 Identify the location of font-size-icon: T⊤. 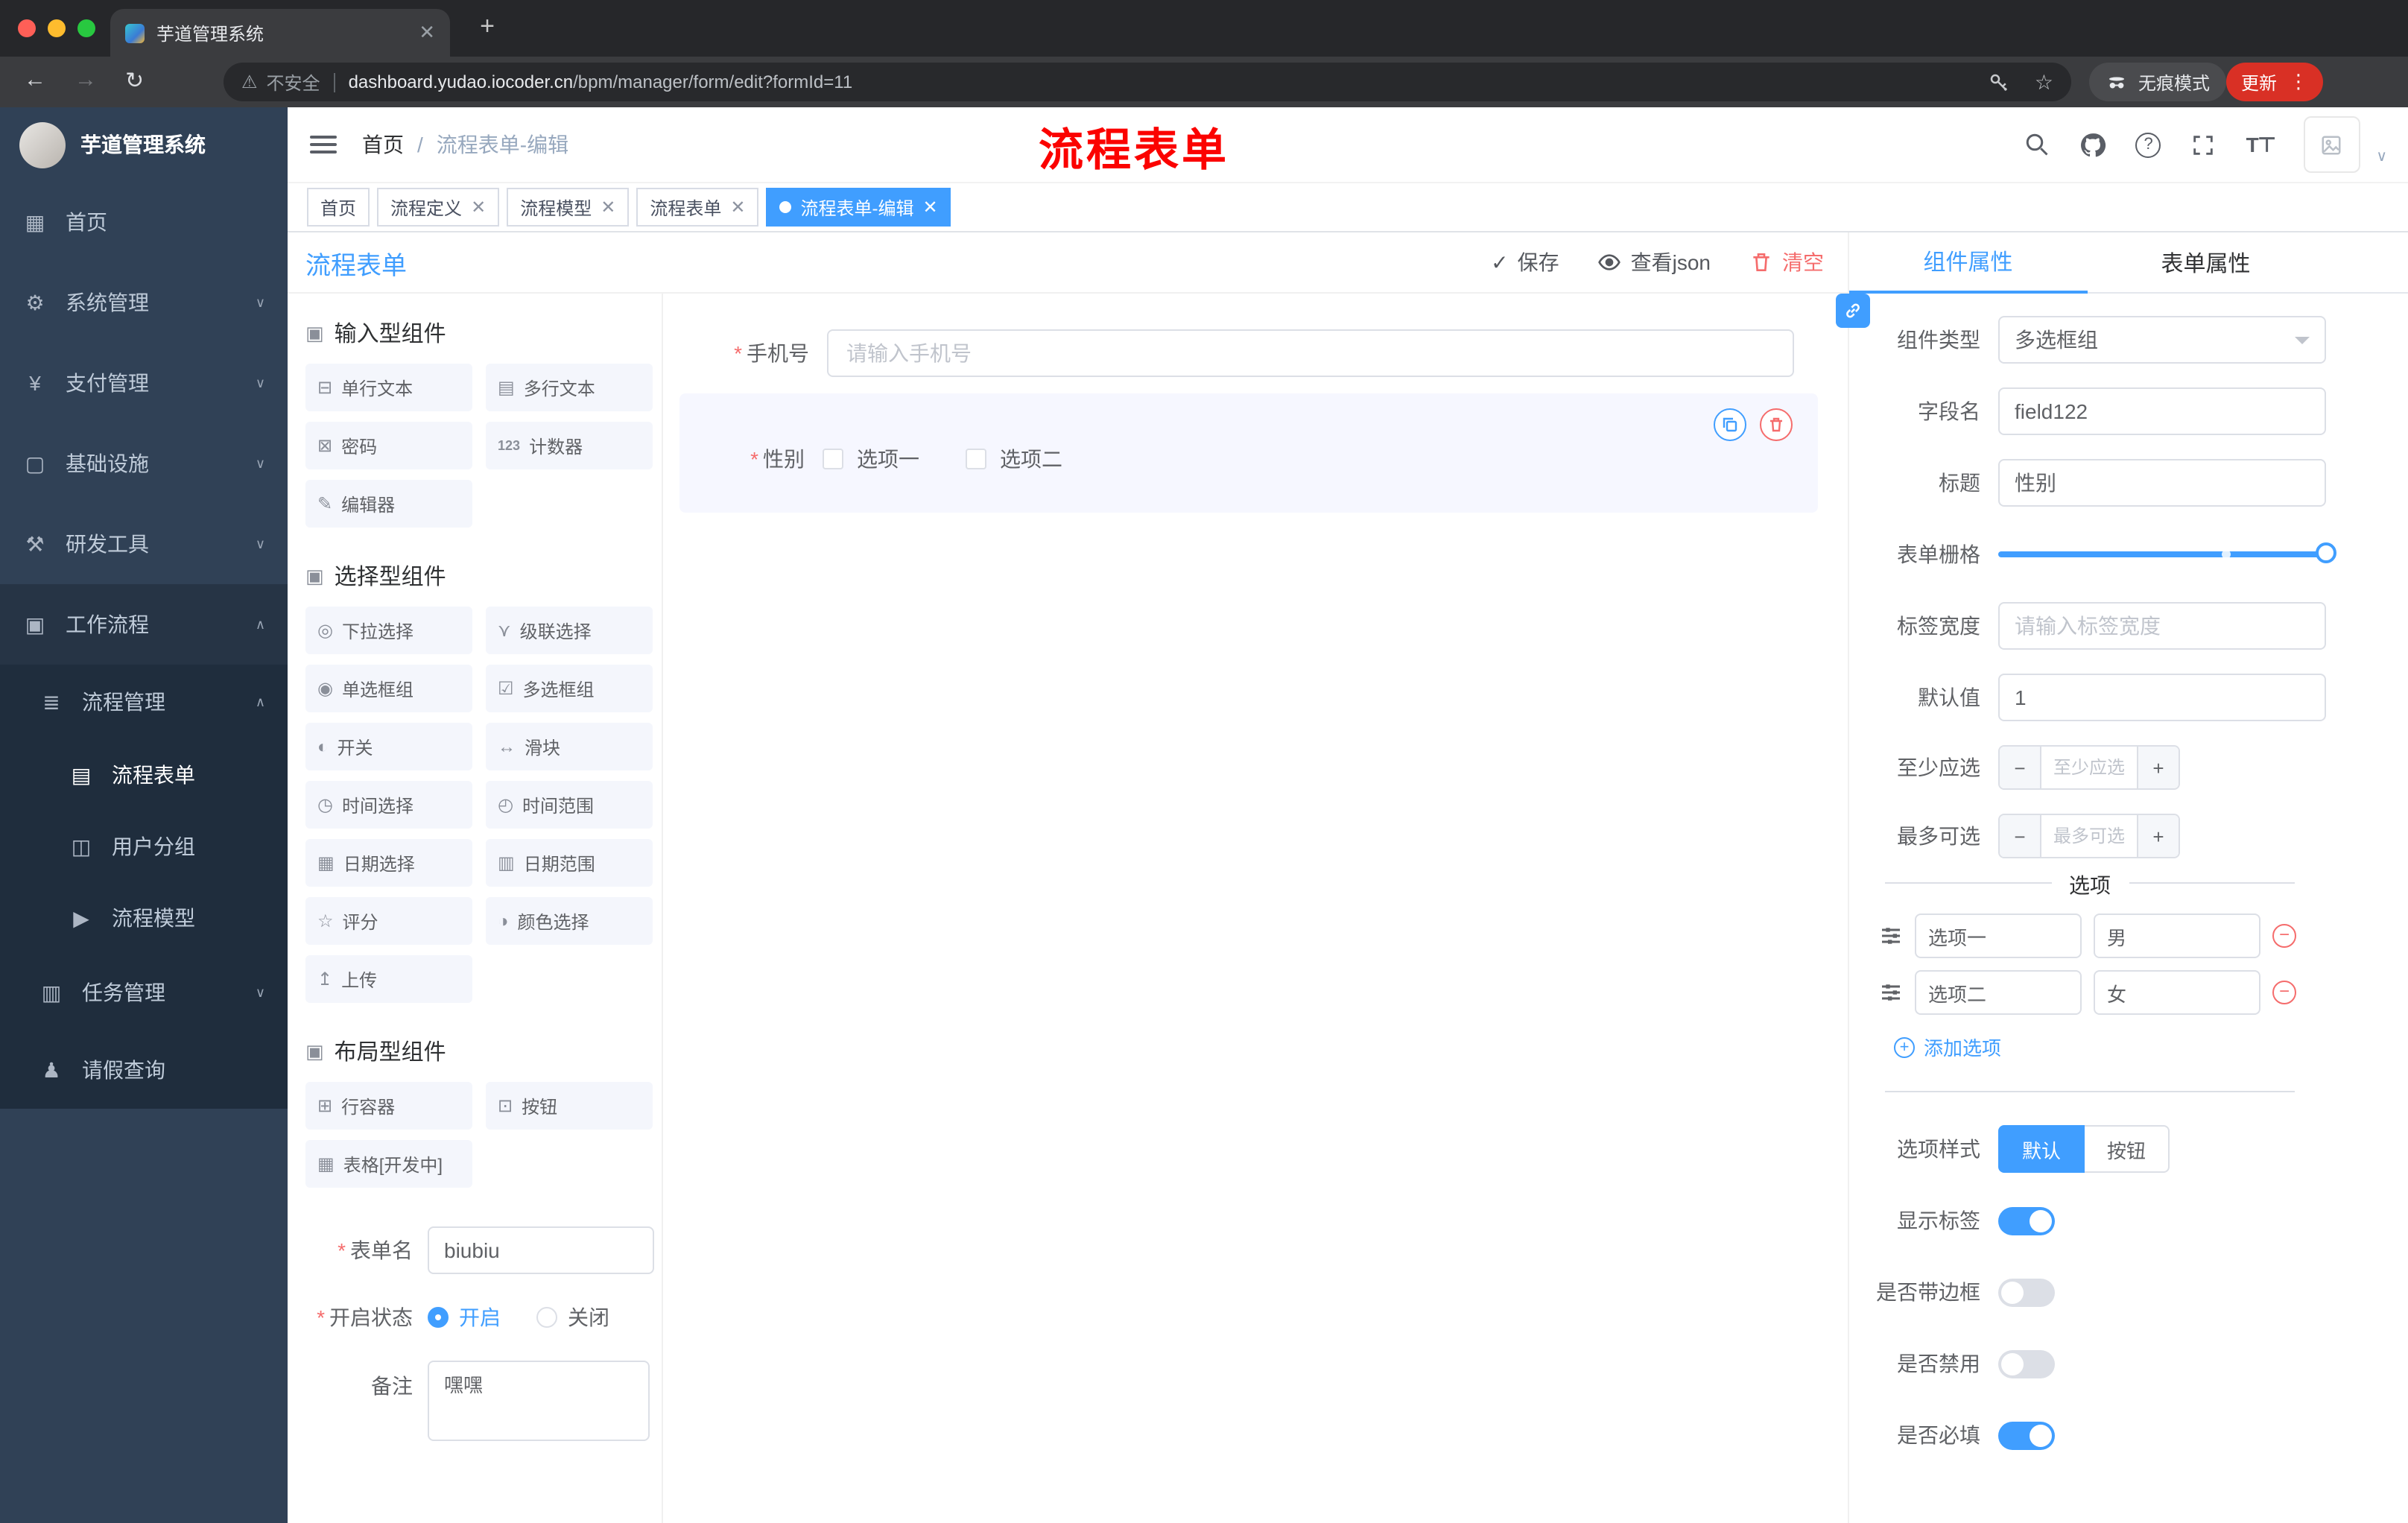
(2261, 144).